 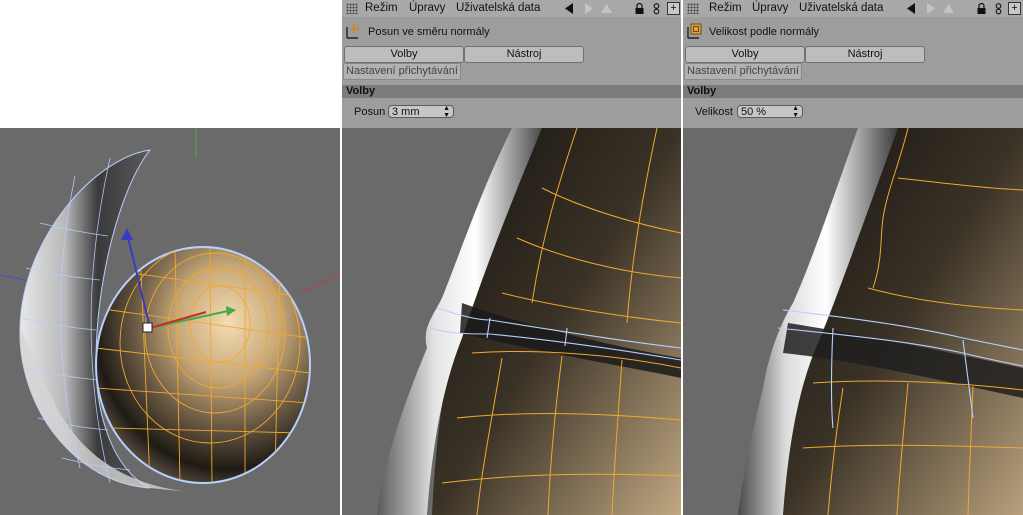 I want to click on normal-scale-tool-icon, so click(x=694, y=31).